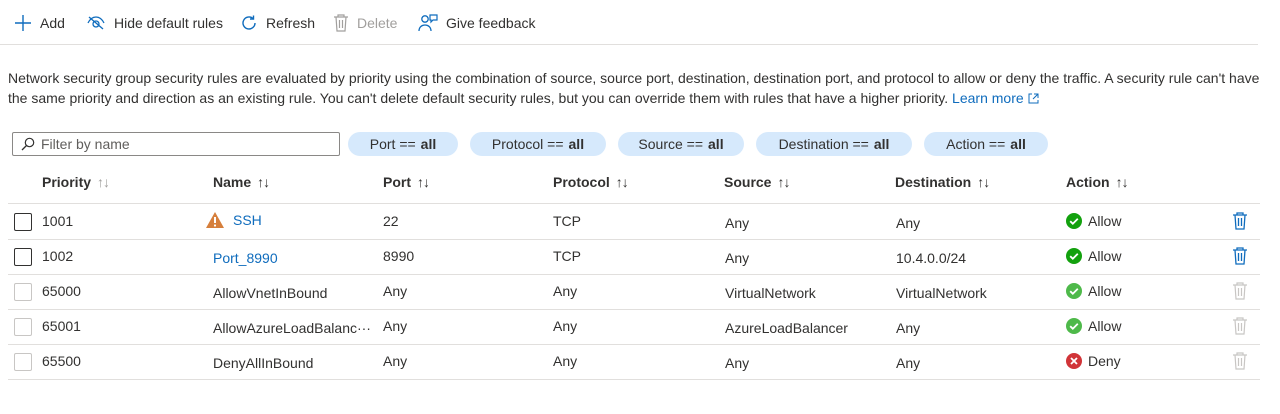  Describe the element at coordinates (581, 182) in the screenshot. I see `column-header-label: Protocol` at that location.